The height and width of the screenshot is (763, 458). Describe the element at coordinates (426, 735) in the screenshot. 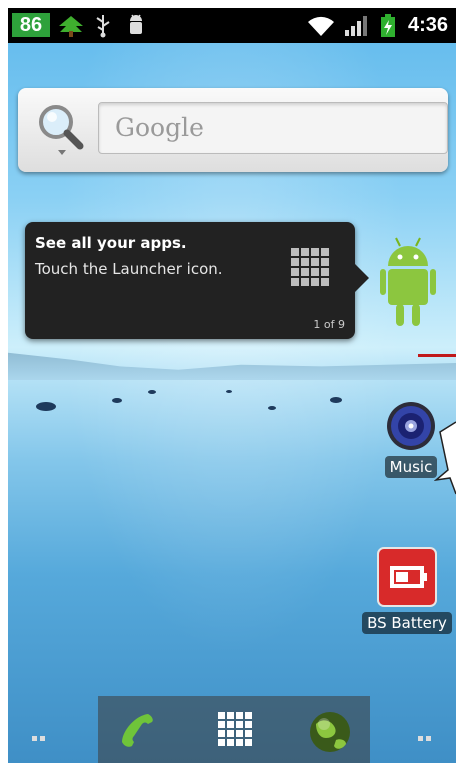

I see `right-page-indicator` at that location.